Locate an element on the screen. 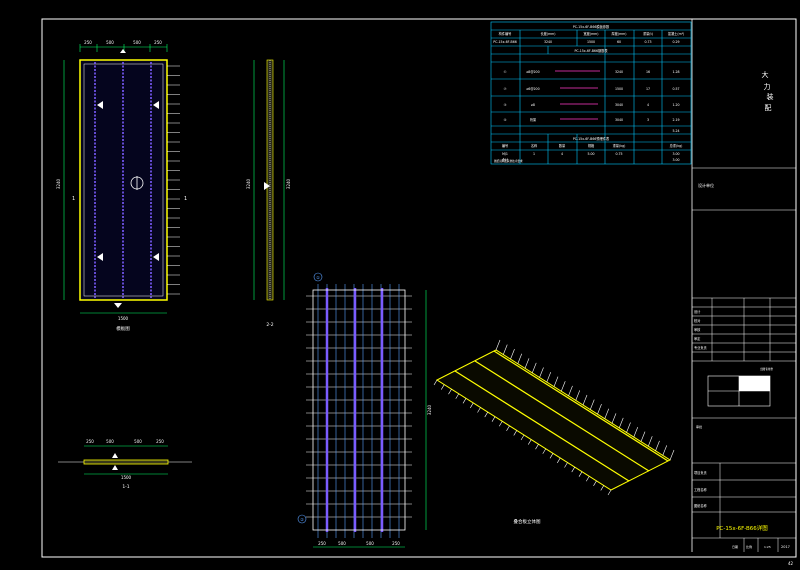 The width and height of the screenshot is (800, 570). svg-text: 4 is located at coordinates (562, 154).